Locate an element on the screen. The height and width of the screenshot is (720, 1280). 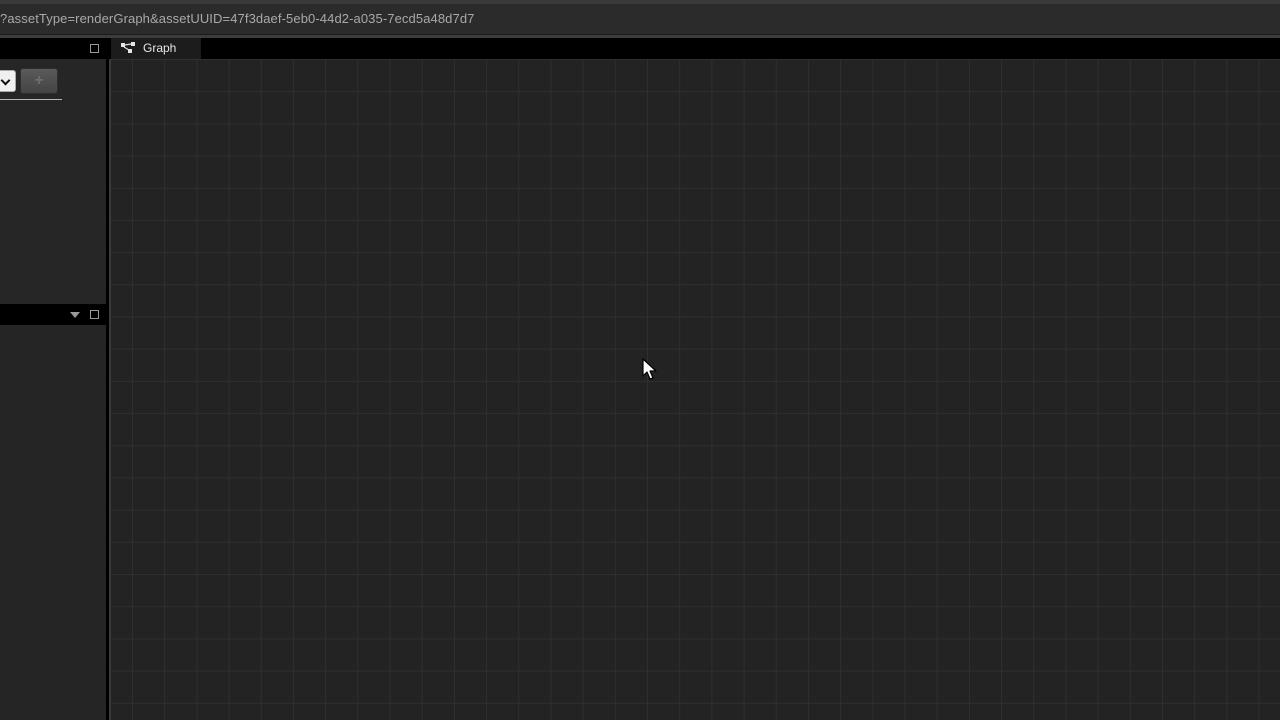
panel-header-bottom is located at coordinates (53, 314).